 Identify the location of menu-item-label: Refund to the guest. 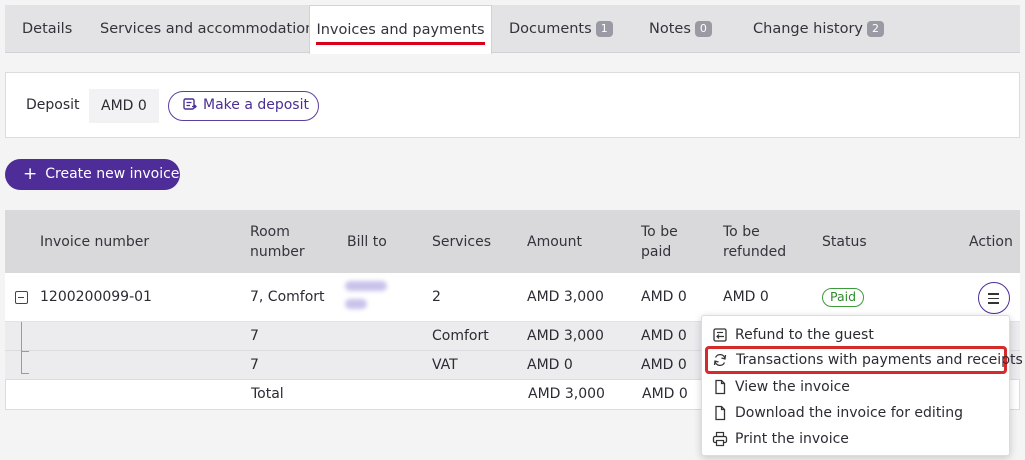
(804, 335).